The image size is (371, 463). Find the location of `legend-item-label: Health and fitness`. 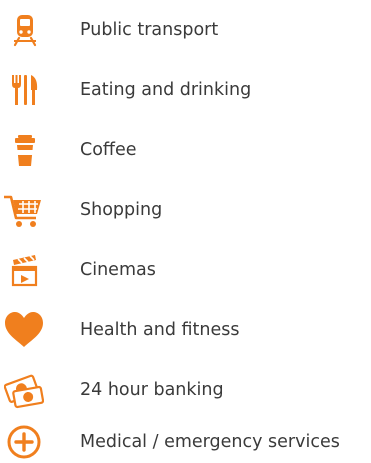

legend-item-label: Health and fitness is located at coordinates (160, 330).